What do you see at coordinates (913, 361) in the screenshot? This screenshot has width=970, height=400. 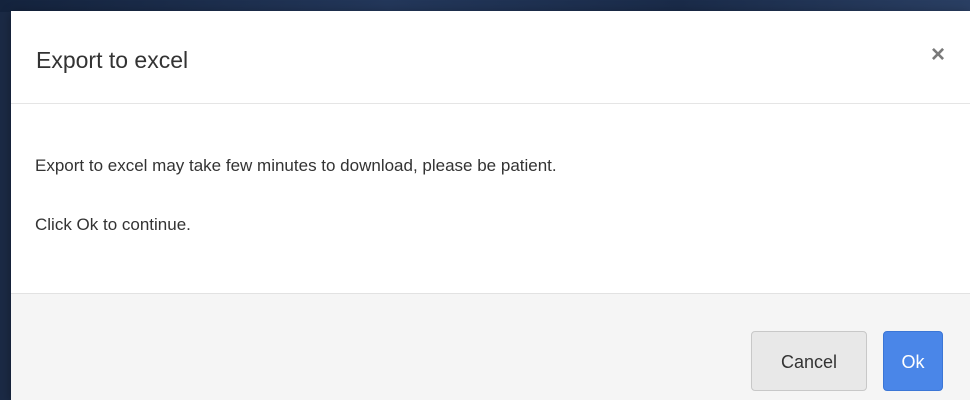 I see `ok-button: Ok` at bounding box center [913, 361].